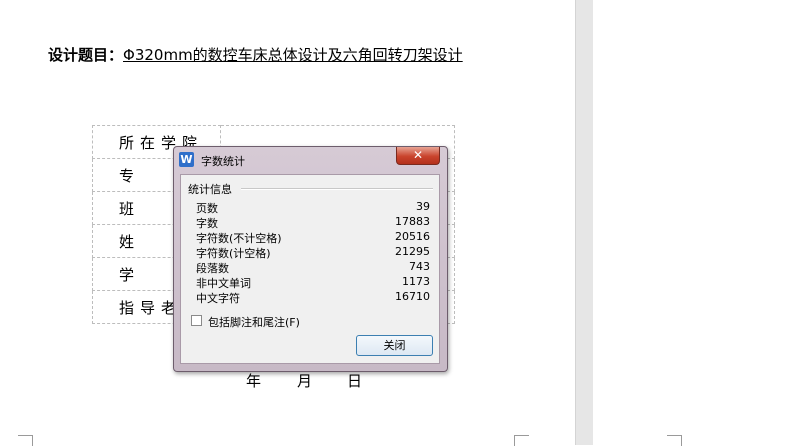 The image size is (792, 446). I want to click on stat-row-paragraphs: 段落数 743, so click(313, 267).